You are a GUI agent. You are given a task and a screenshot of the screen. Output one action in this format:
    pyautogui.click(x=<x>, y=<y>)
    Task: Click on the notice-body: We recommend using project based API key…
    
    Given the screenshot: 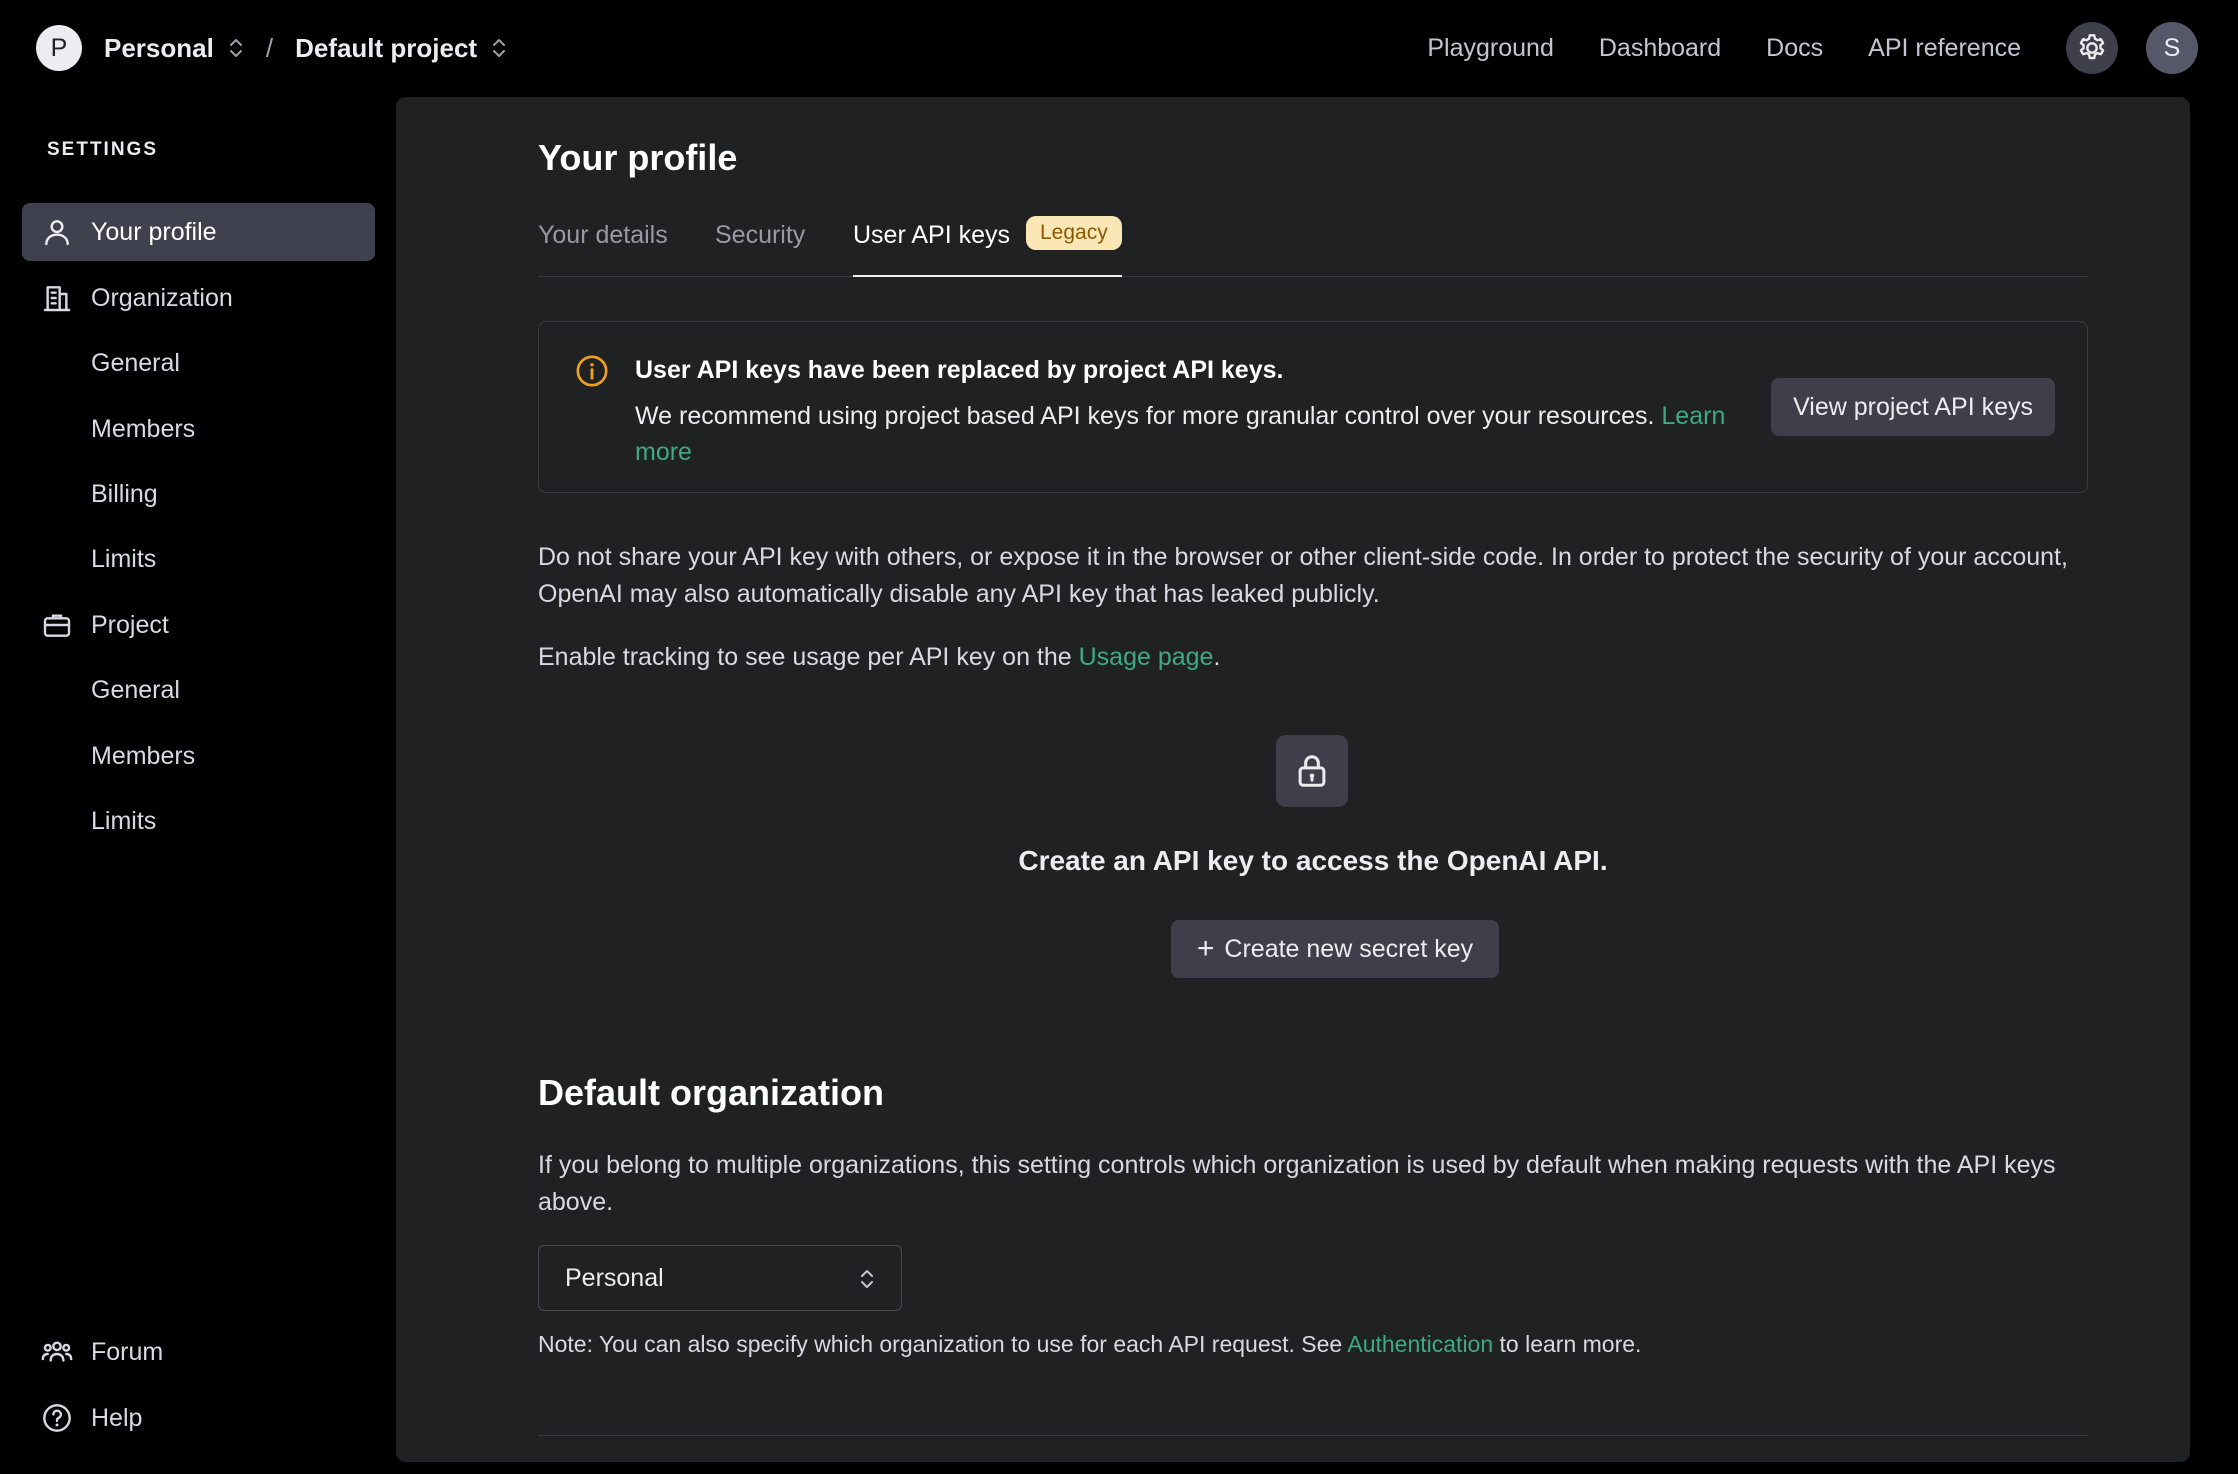 What is the action you would take?
    pyautogui.click(x=1145, y=416)
    